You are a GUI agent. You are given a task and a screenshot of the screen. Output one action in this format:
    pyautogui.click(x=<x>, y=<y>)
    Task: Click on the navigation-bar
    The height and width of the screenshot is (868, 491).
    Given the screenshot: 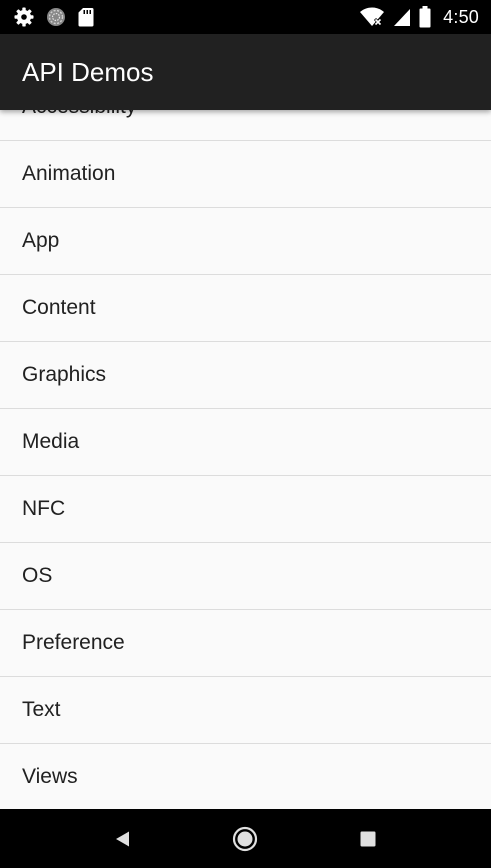 What is the action you would take?
    pyautogui.click(x=245, y=838)
    